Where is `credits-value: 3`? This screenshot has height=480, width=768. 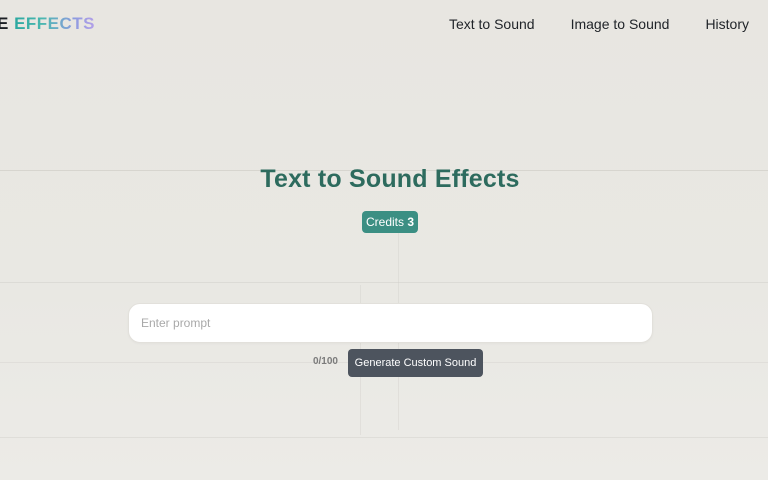
credits-value: 3 is located at coordinates (411, 222).